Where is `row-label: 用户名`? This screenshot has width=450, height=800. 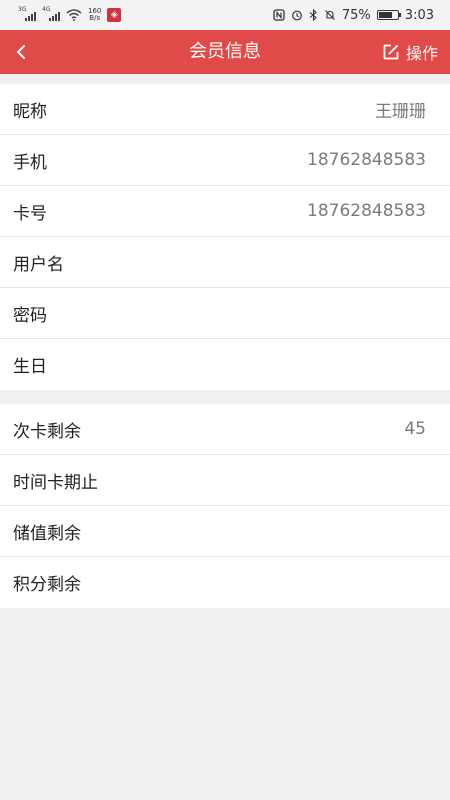 row-label: 用户名 is located at coordinates (38, 264).